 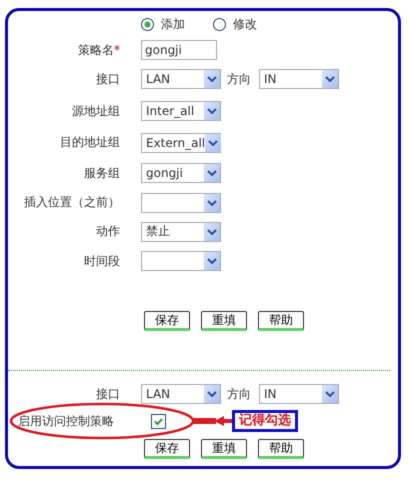 I want to click on select-field: Extern_all, so click(x=181, y=142).